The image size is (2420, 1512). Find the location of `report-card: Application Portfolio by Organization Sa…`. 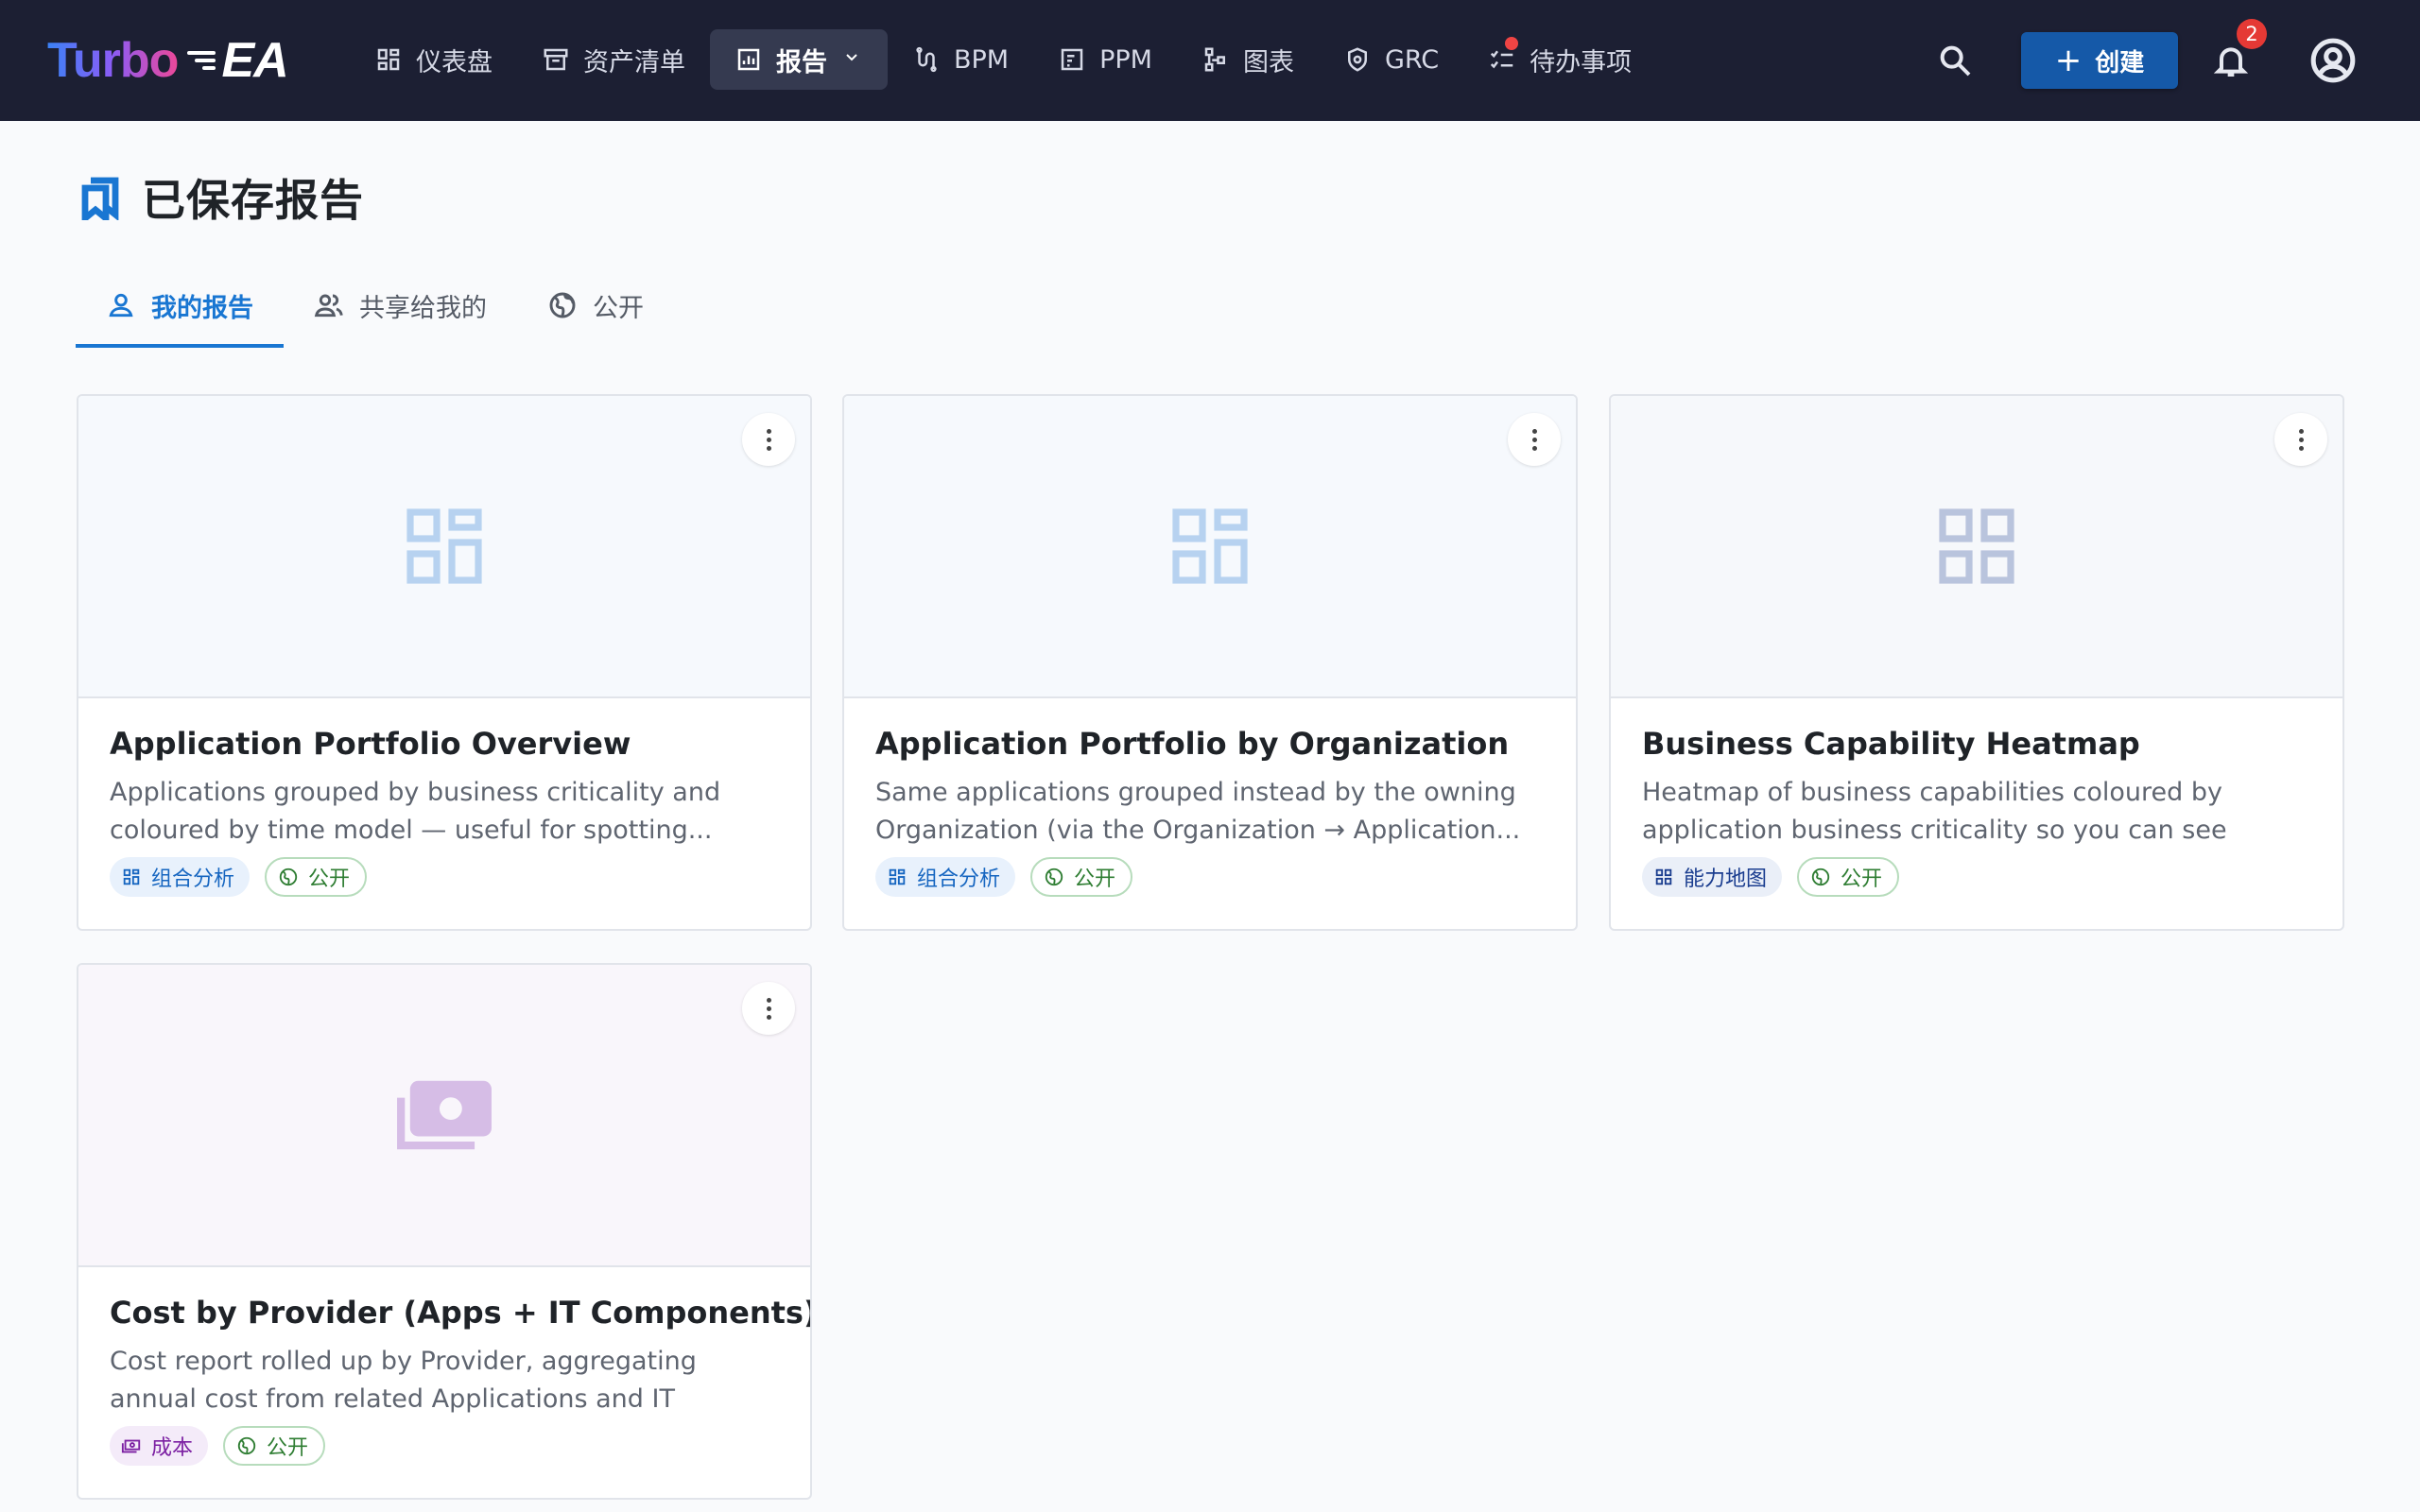

report-card: Application Portfolio by Organization Sa… is located at coordinates (1210, 662).